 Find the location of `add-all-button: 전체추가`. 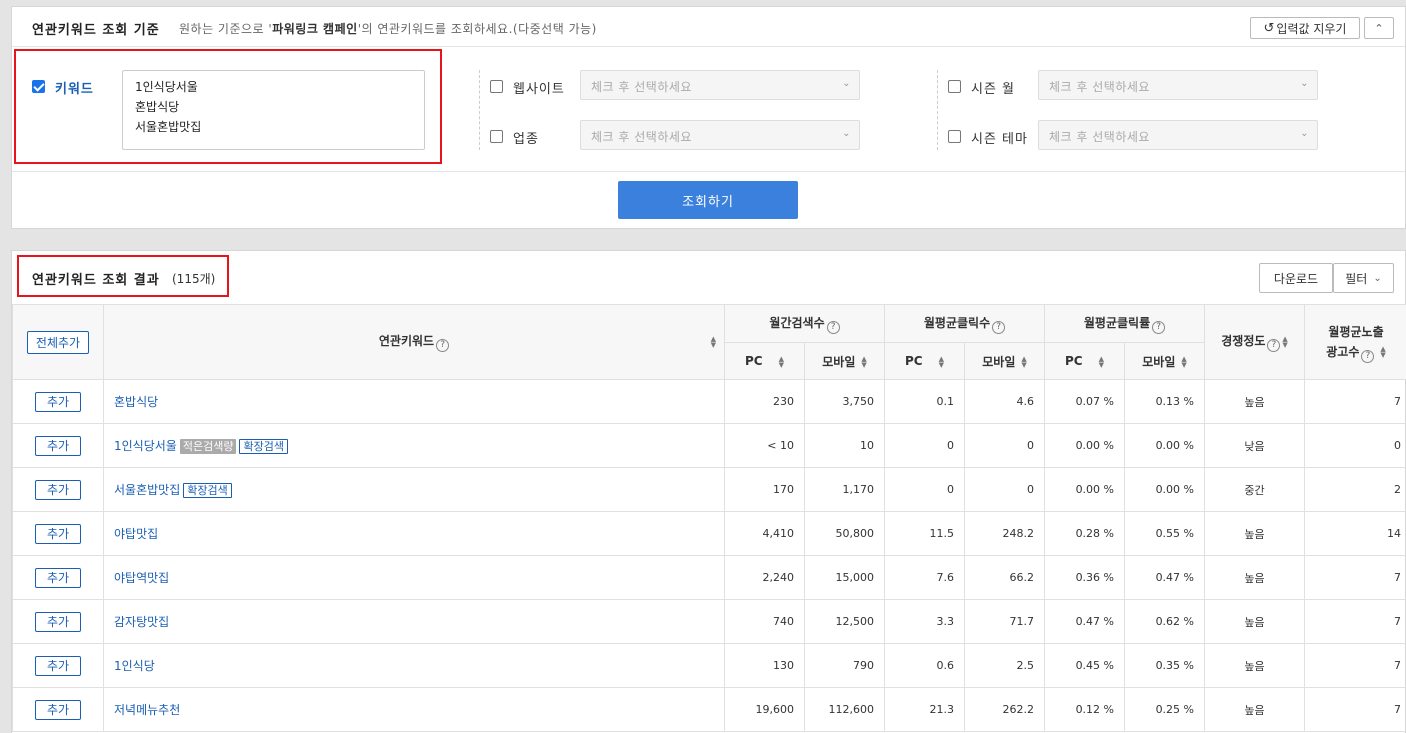

add-all-button: 전체추가 is located at coordinates (58, 342).